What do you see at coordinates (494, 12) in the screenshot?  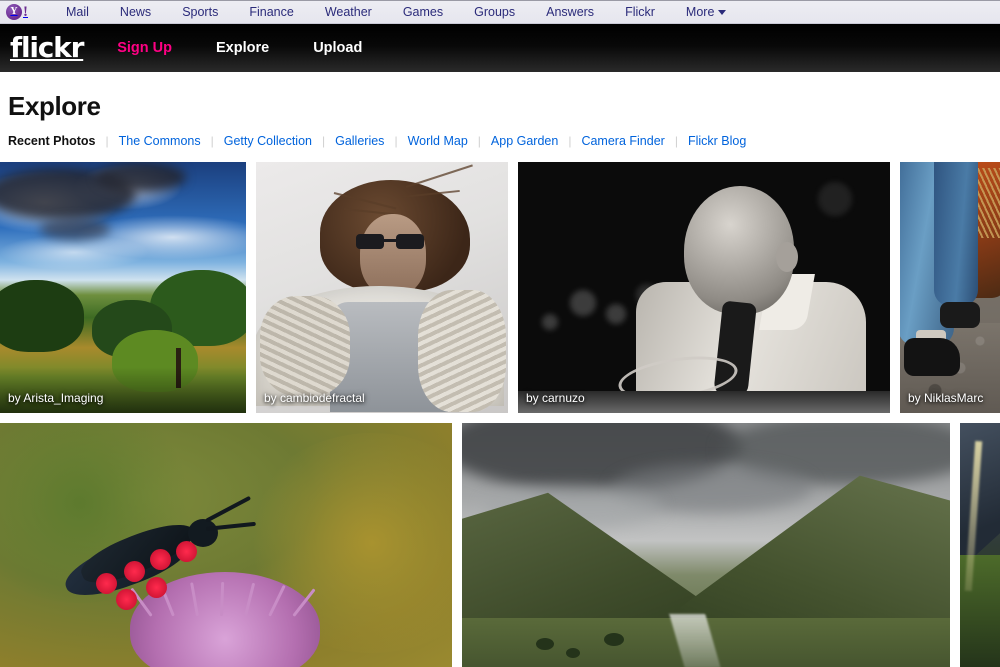 I see `yahoo-nav-groups: Groups` at bounding box center [494, 12].